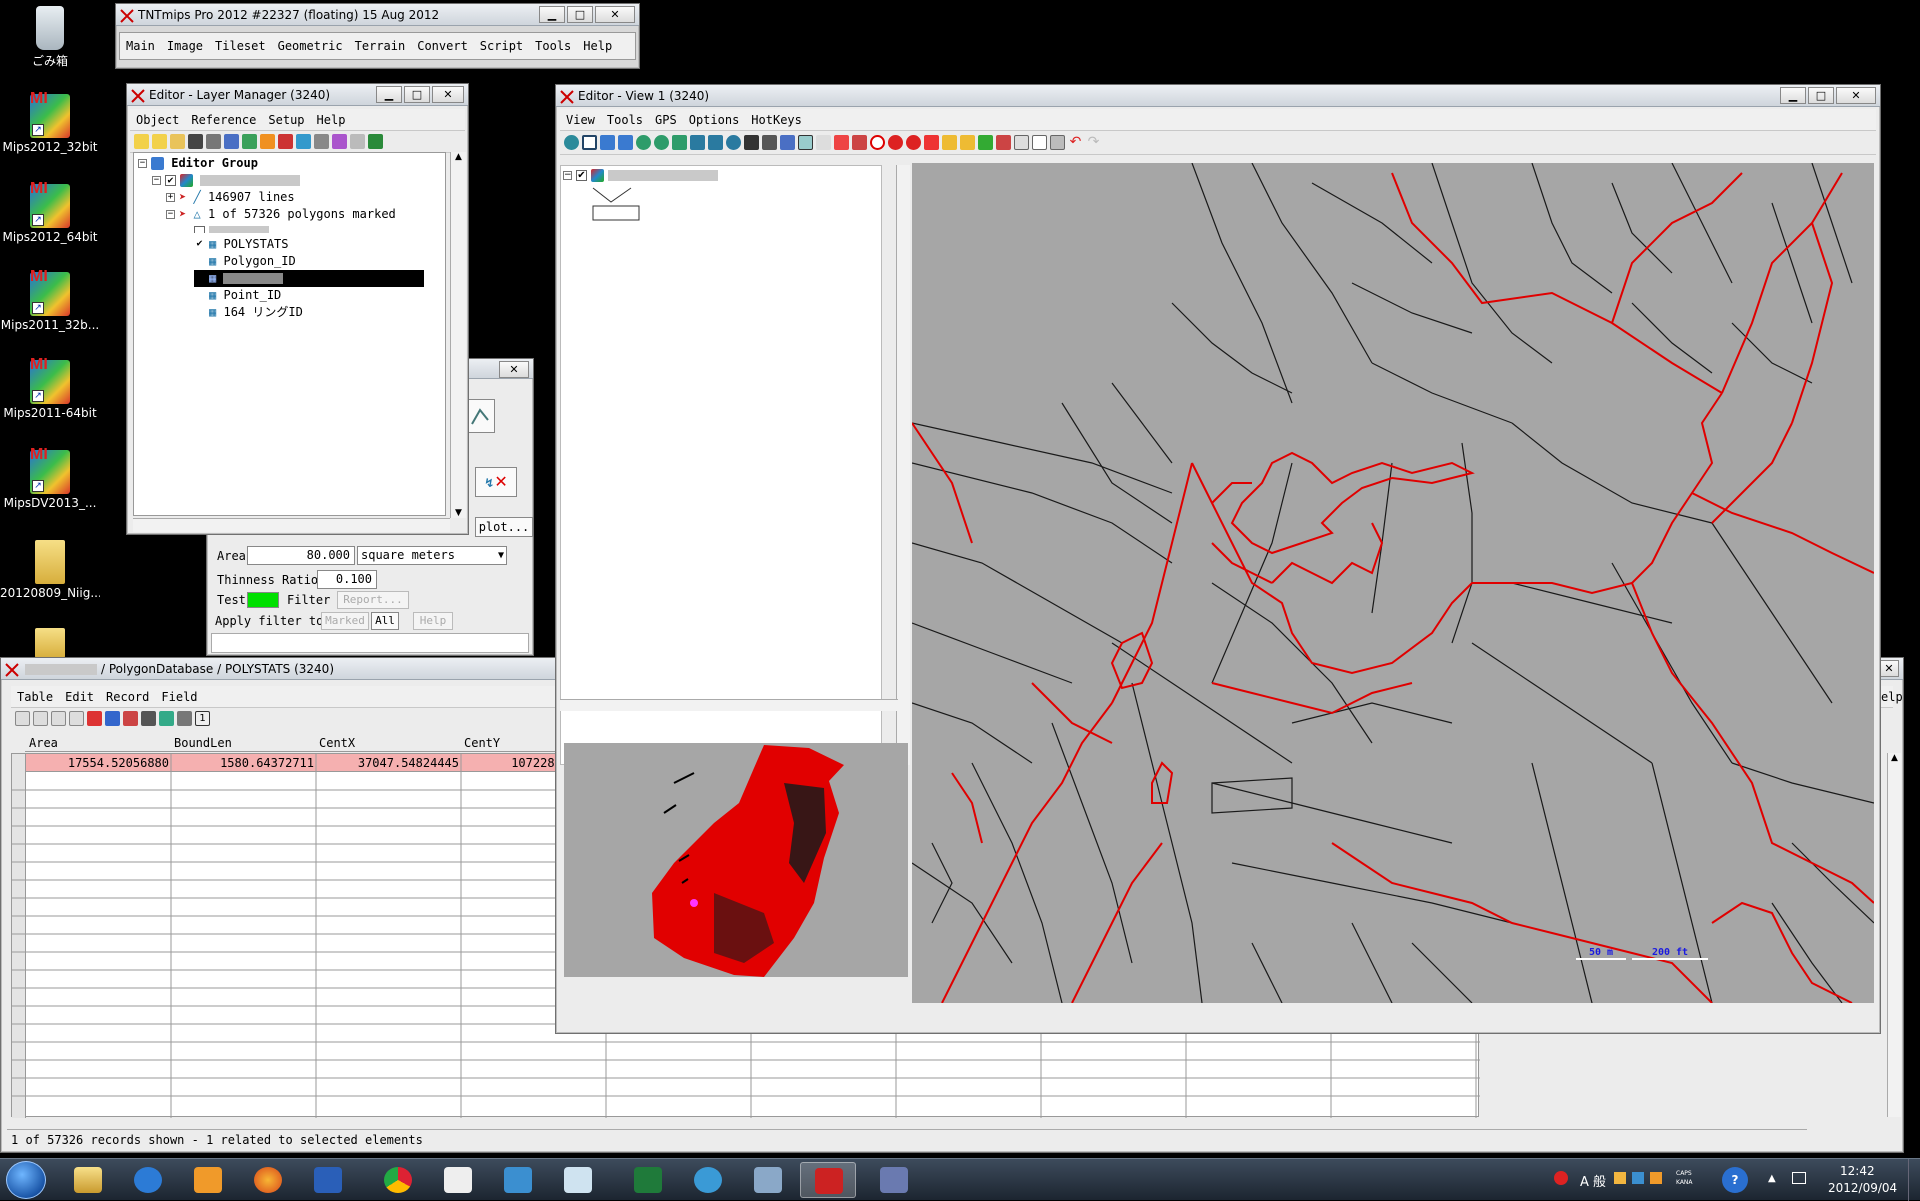 The height and width of the screenshot is (1201, 1920). I want to click on menu-field: Field, so click(179, 697).